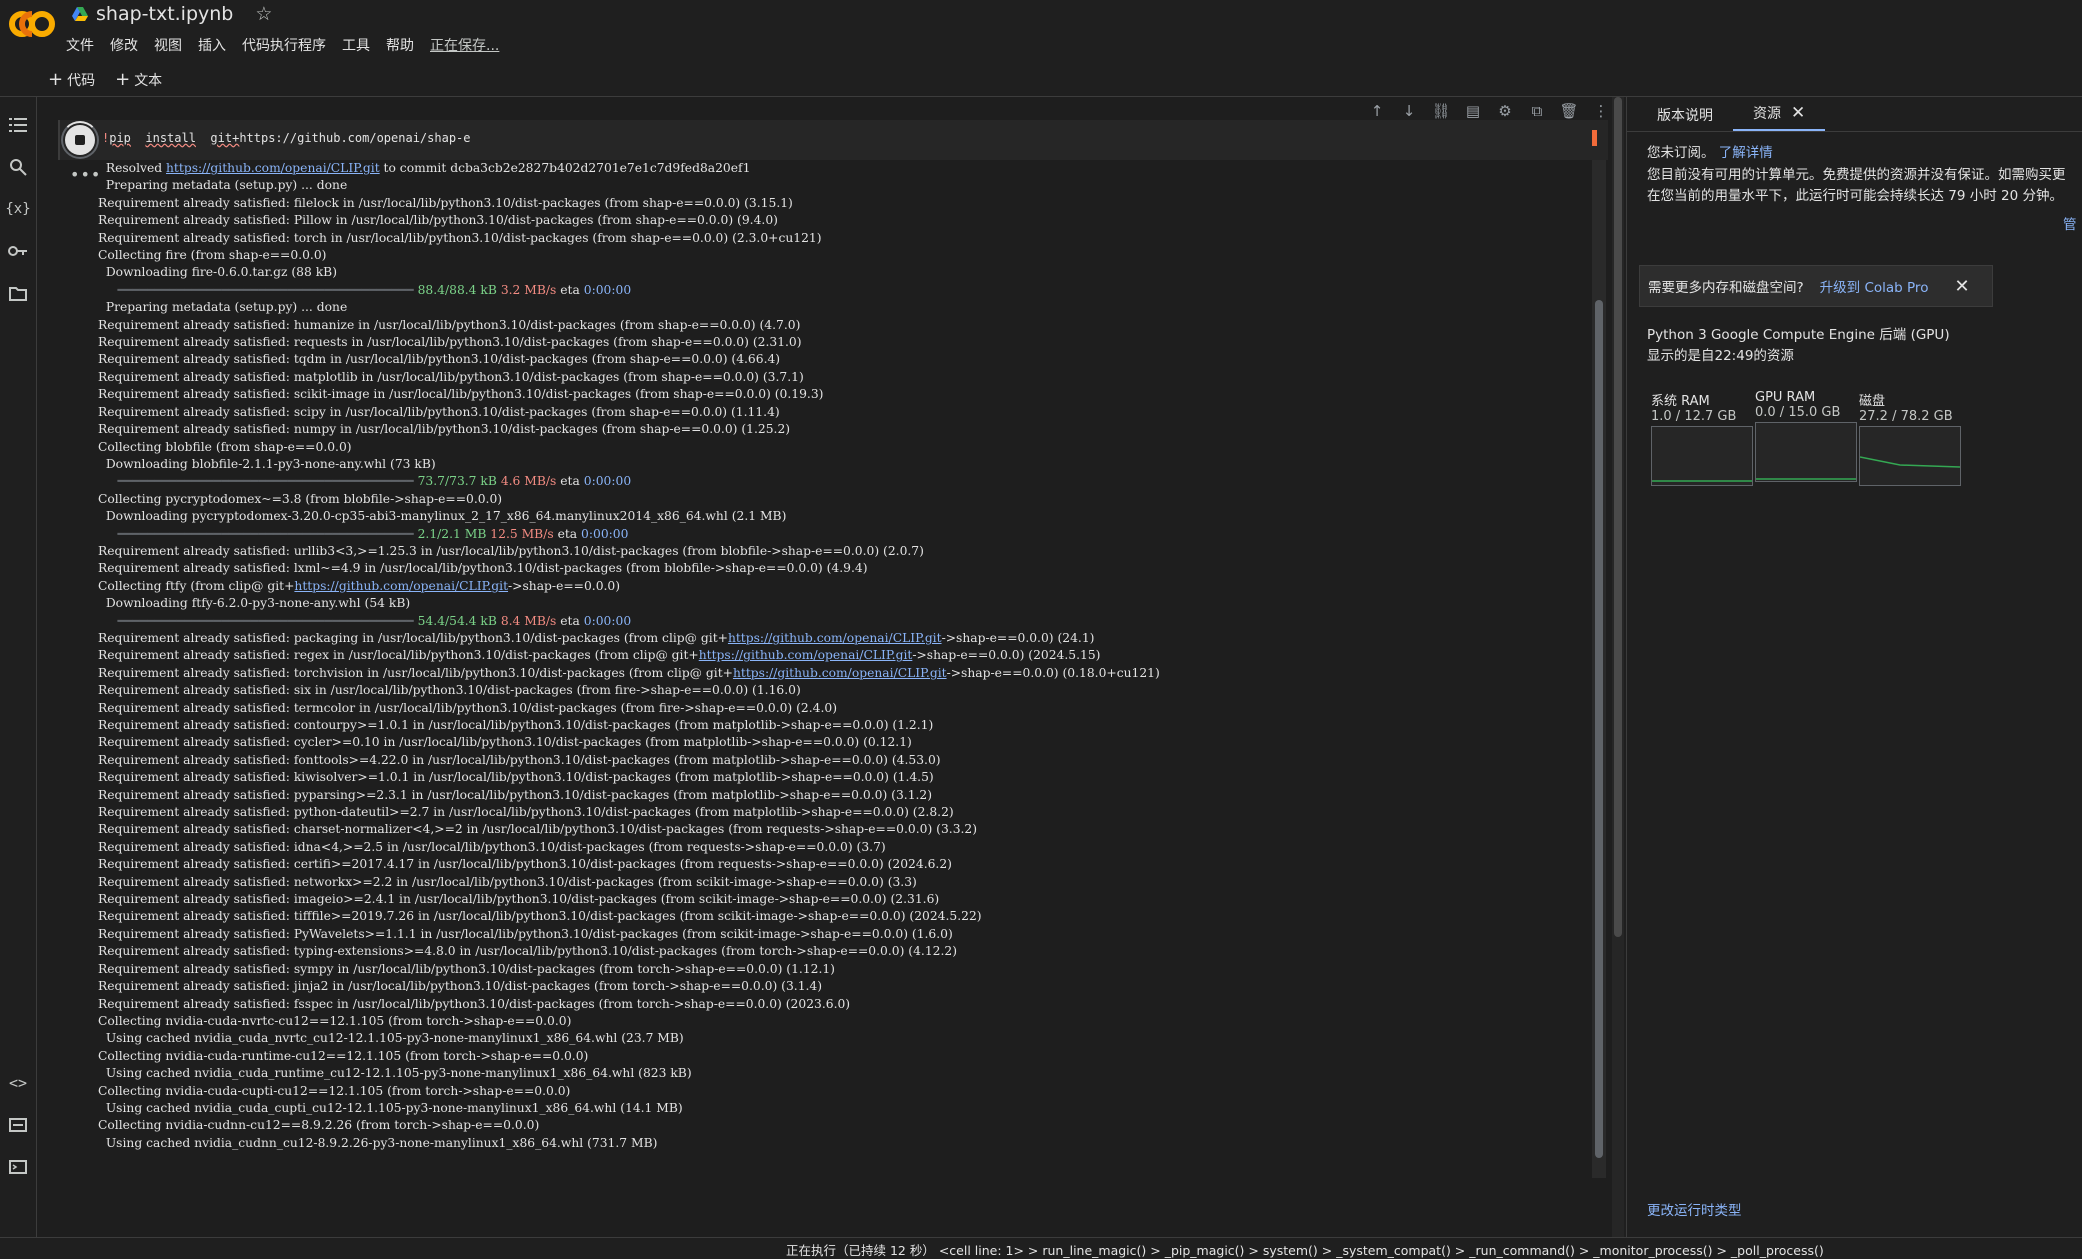 The image size is (2082, 1259). What do you see at coordinates (1685, 114) in the screenshot?
I see `tab-release-notes: 版本说明` at bounding box center [1685, 114].